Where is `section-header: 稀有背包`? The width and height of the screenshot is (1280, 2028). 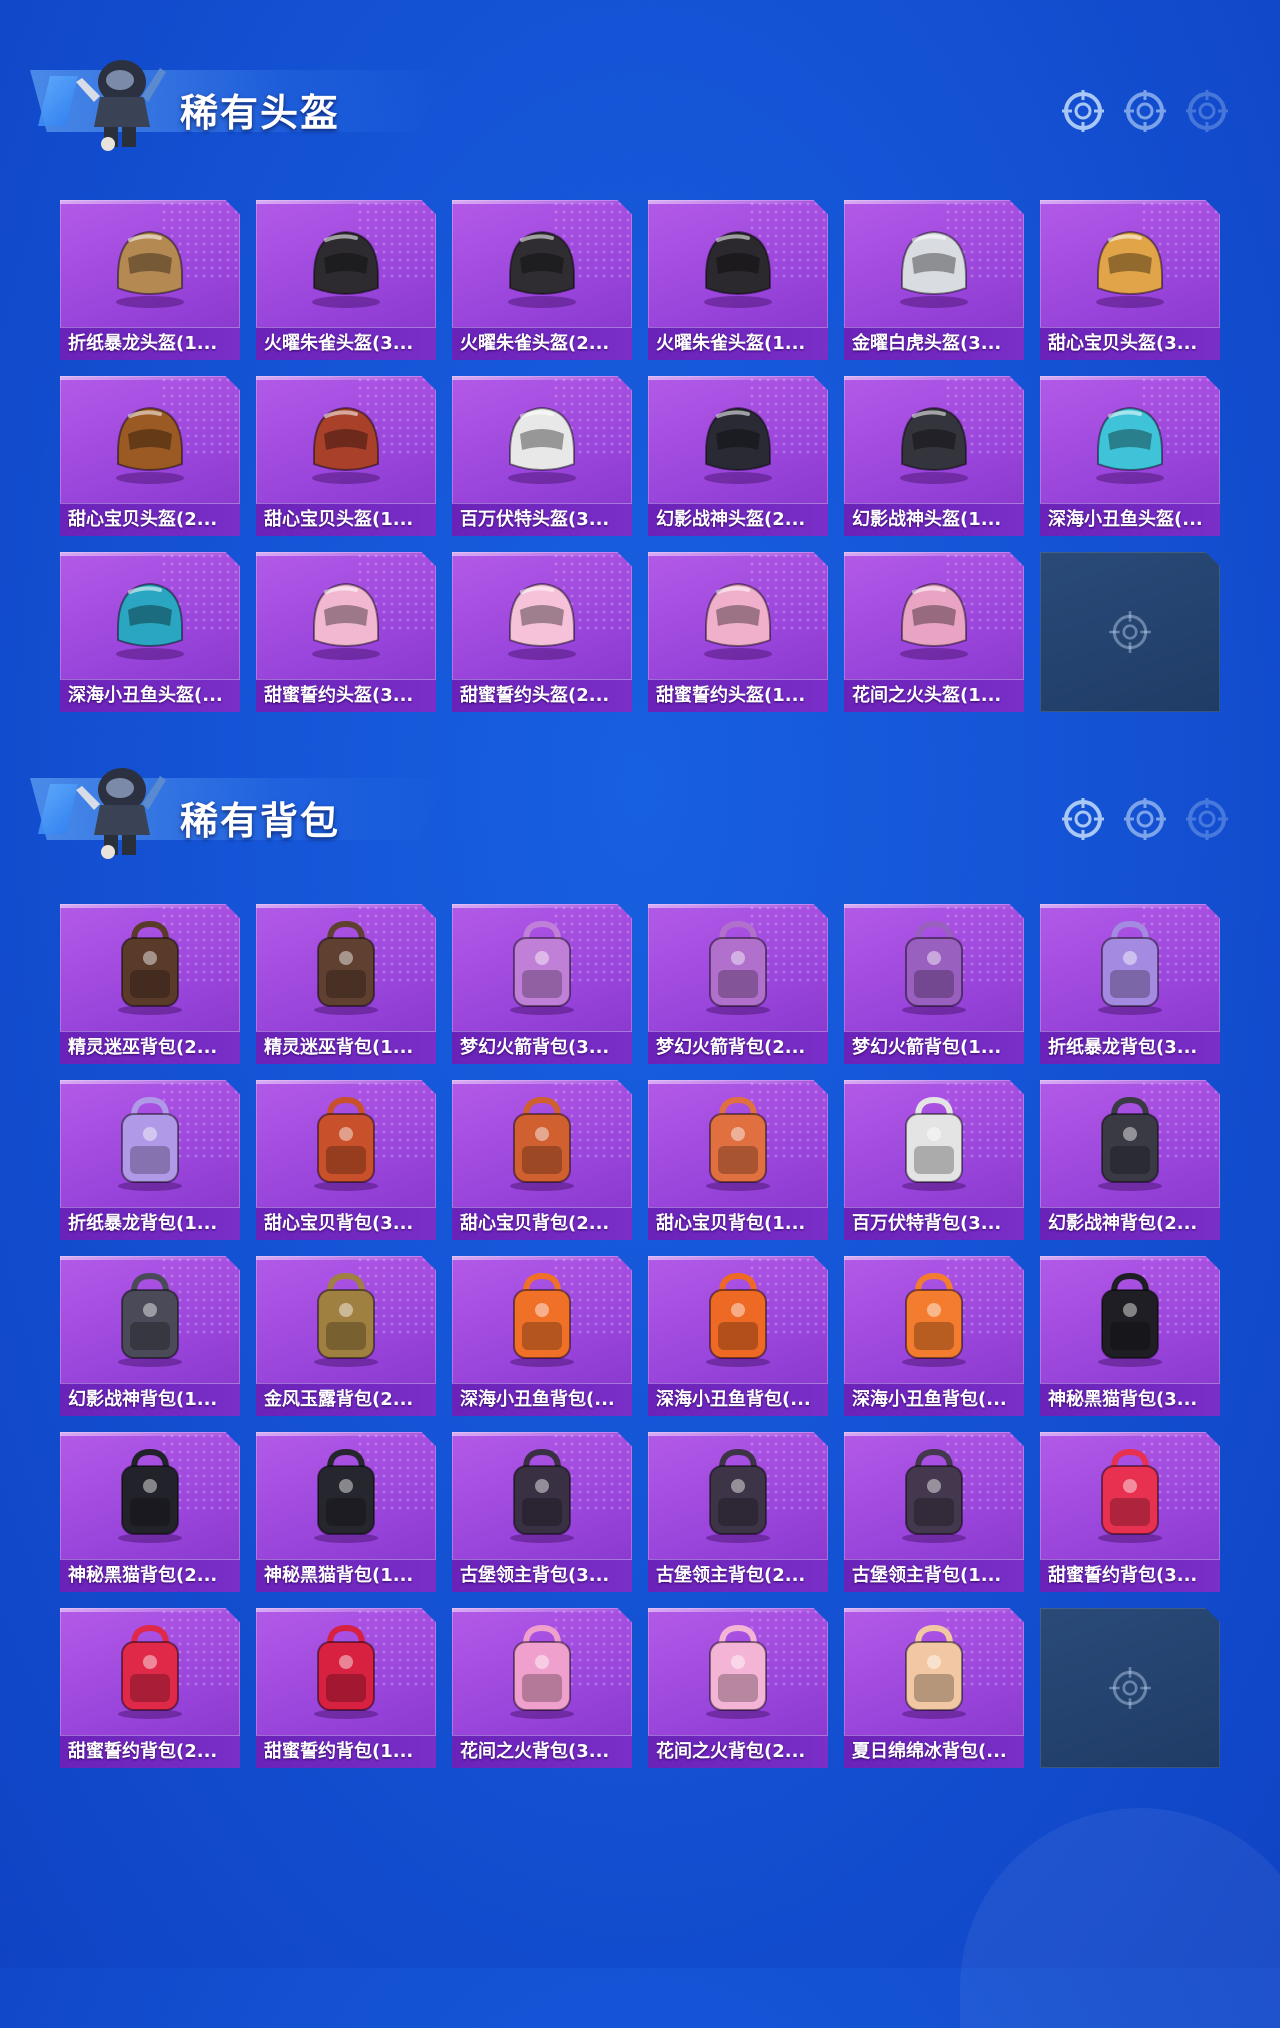
section-header: 稀有背包 is located at coordinates (640, 808).